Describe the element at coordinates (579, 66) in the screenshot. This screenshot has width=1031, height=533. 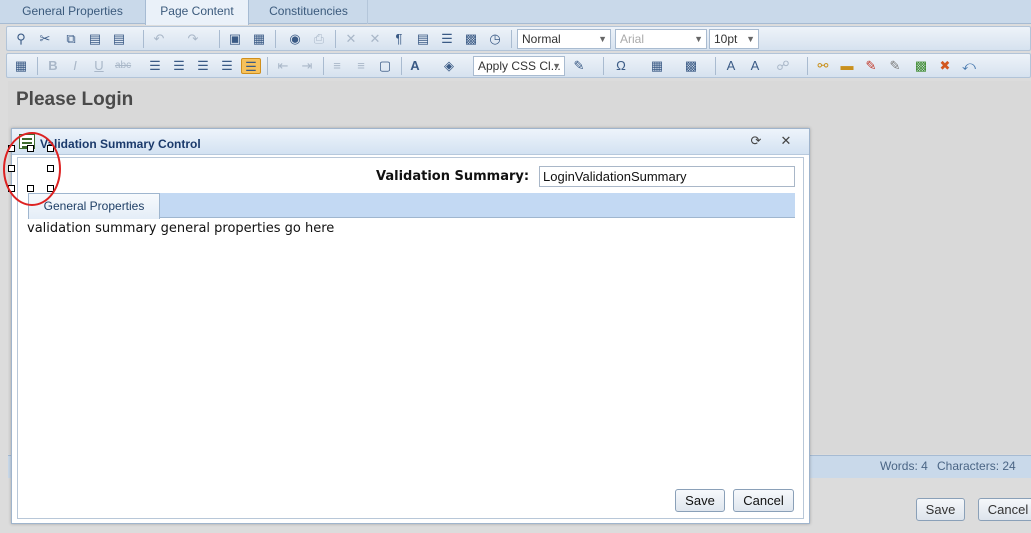
I see `format-brush-icon: ✎` at that location.